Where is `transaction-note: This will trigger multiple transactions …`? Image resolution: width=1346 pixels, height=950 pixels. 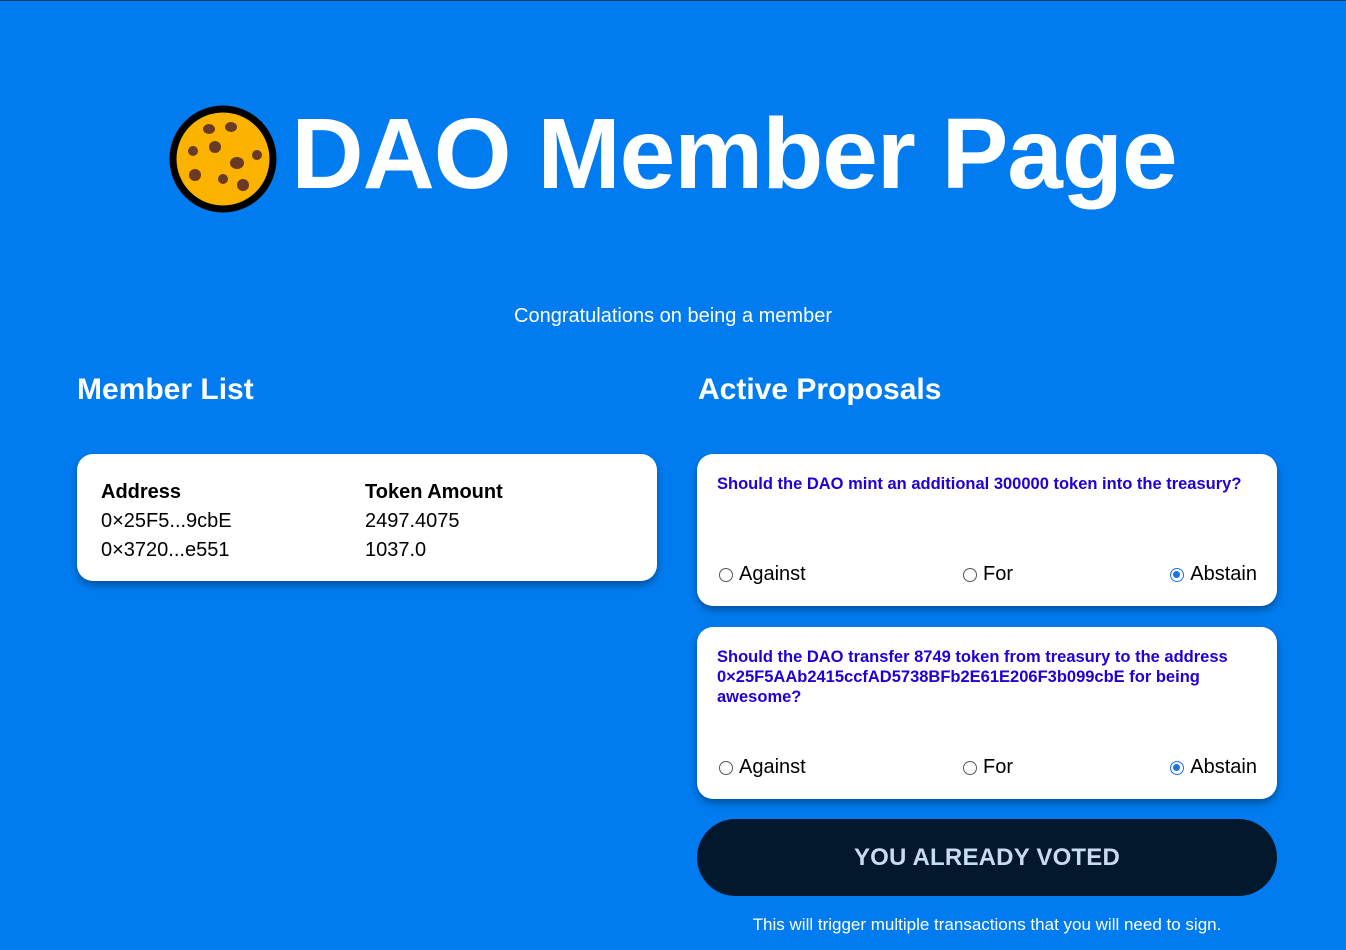
transaction-note: This will trigger multiple transactions … is located at coordinates (987, 924).